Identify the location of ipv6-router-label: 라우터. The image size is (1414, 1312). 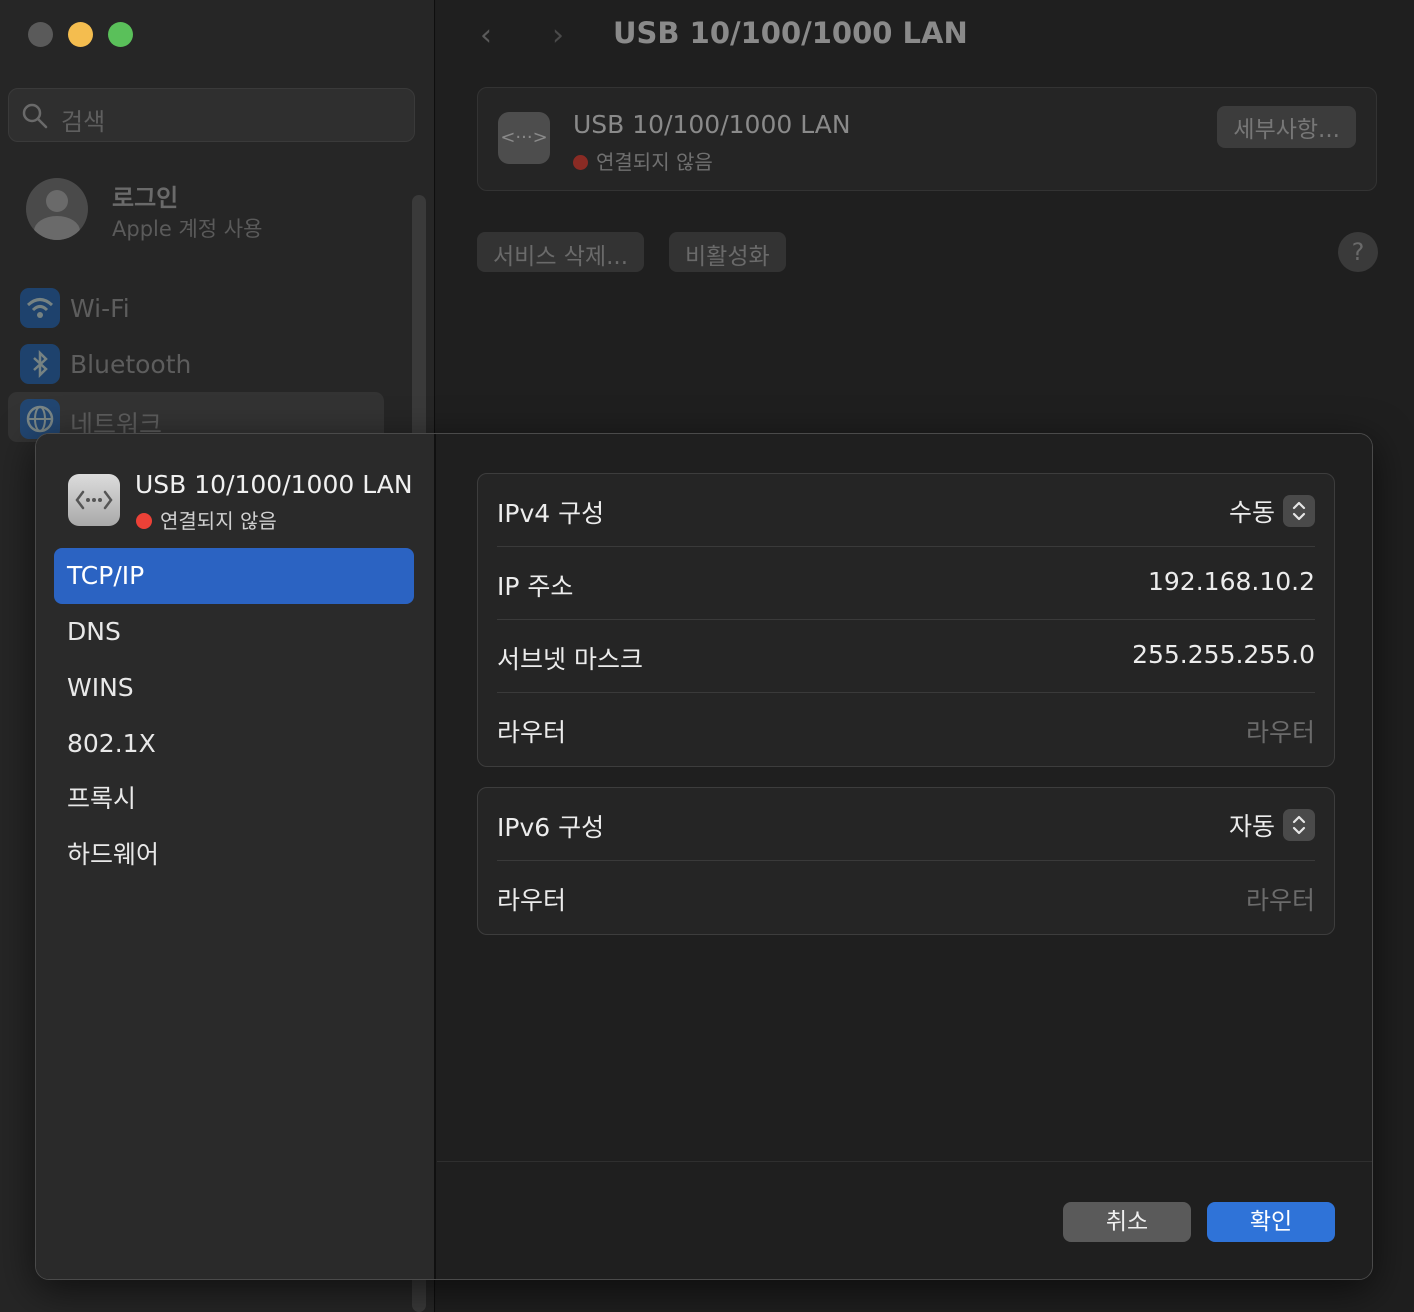
(532, 900).